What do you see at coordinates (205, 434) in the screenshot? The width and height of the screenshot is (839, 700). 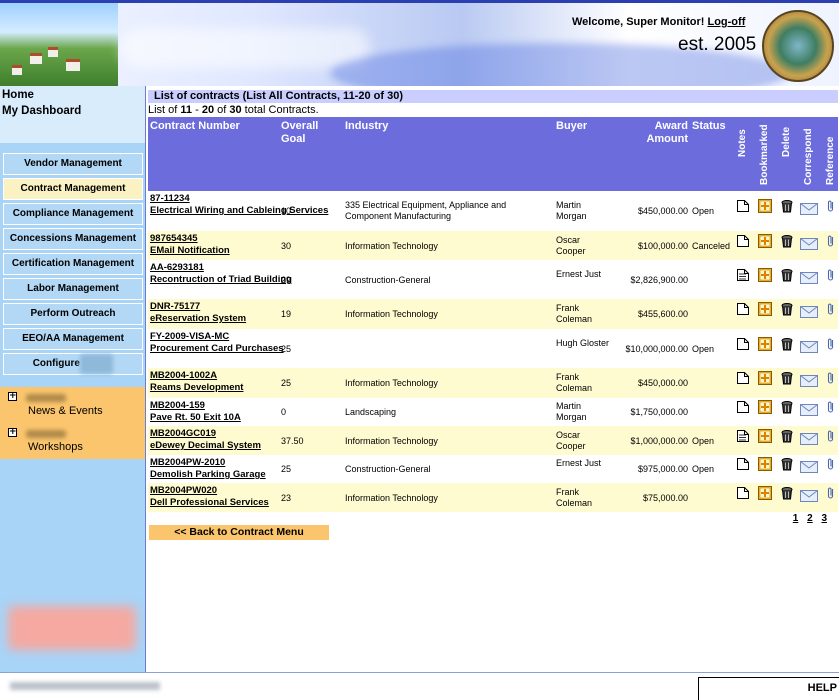 I see `contract-number-link: MB2004GC019` at bounding box center [205, 434].